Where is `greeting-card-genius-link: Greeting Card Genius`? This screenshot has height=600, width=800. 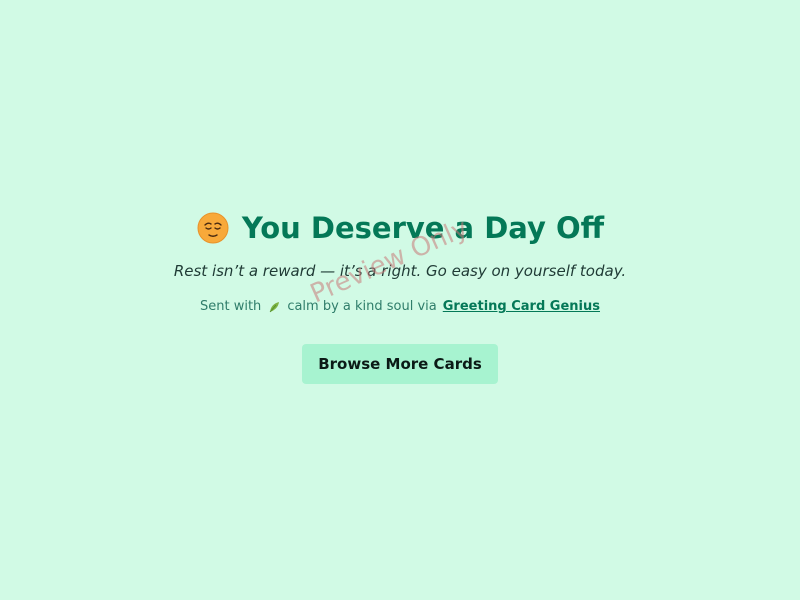
greeting-card-genius-link: Greeting Card Genius is located at coordinates (521, 306).